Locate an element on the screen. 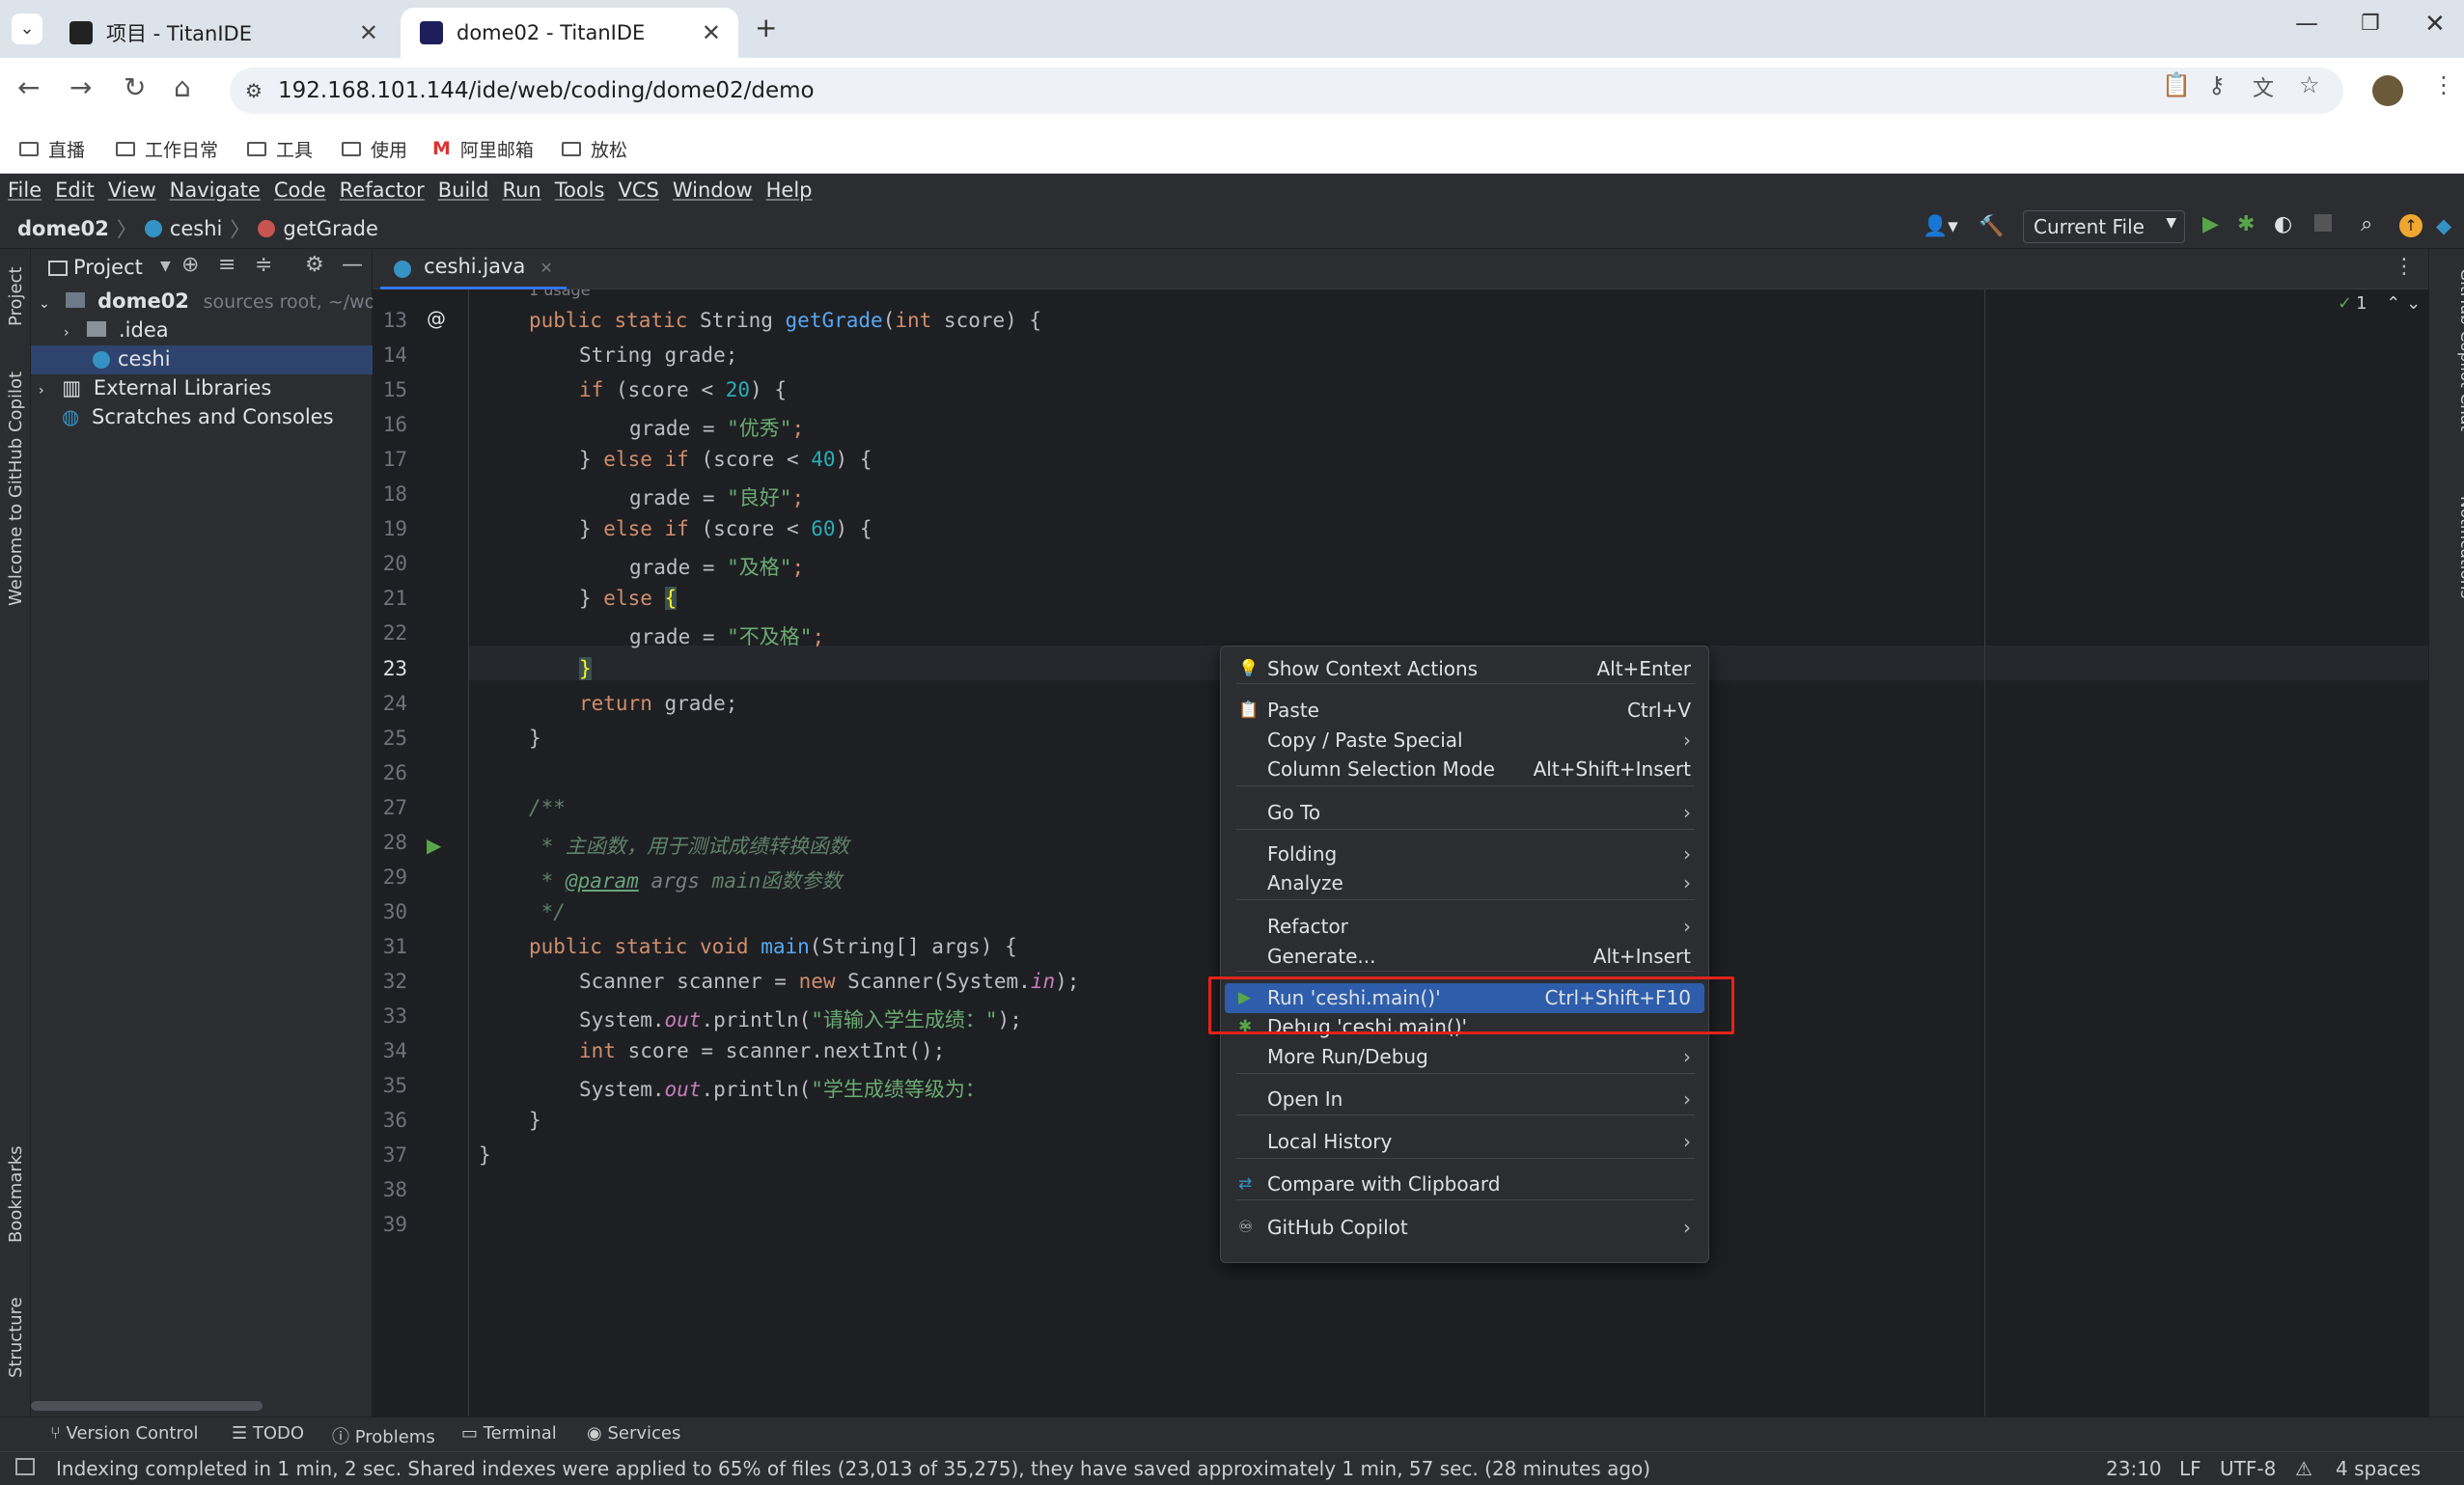  stop-icon is located at coordinates (2323, 223).